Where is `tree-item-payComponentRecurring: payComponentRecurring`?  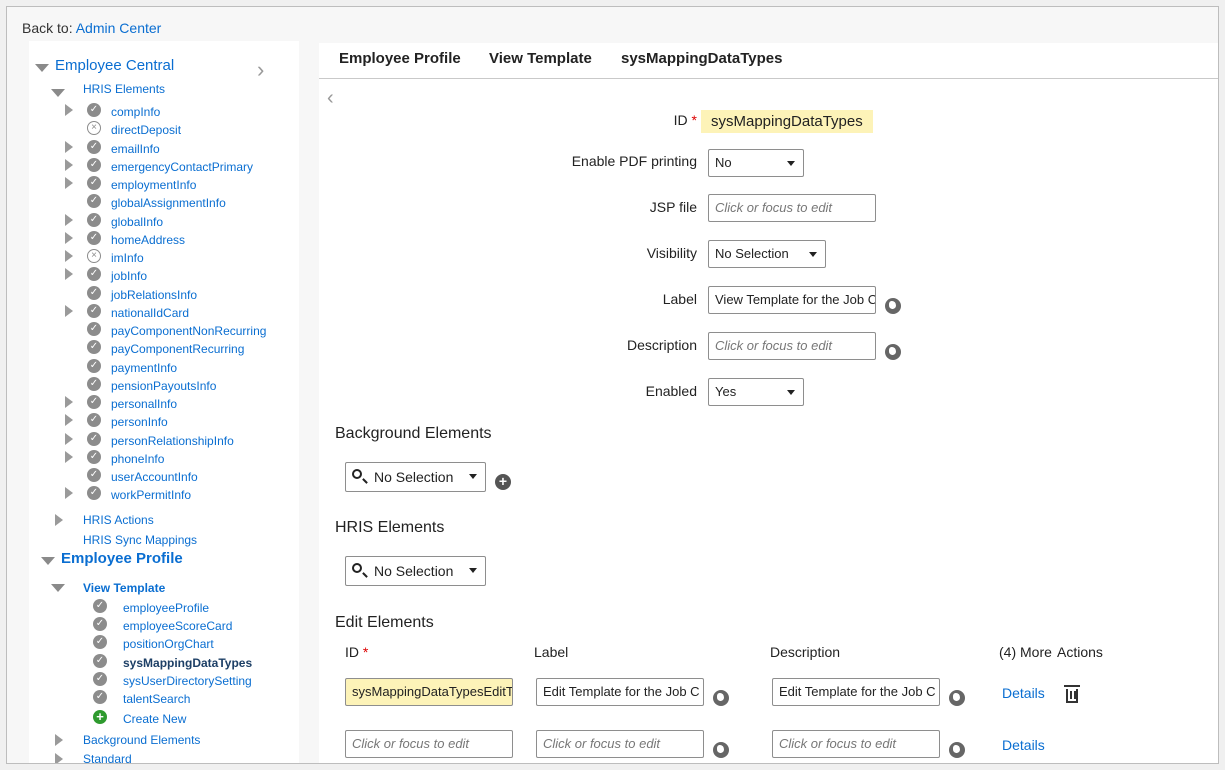
tree-item-payComponentRecurring: payComponentRecurring is located at coordinates (177, 349).